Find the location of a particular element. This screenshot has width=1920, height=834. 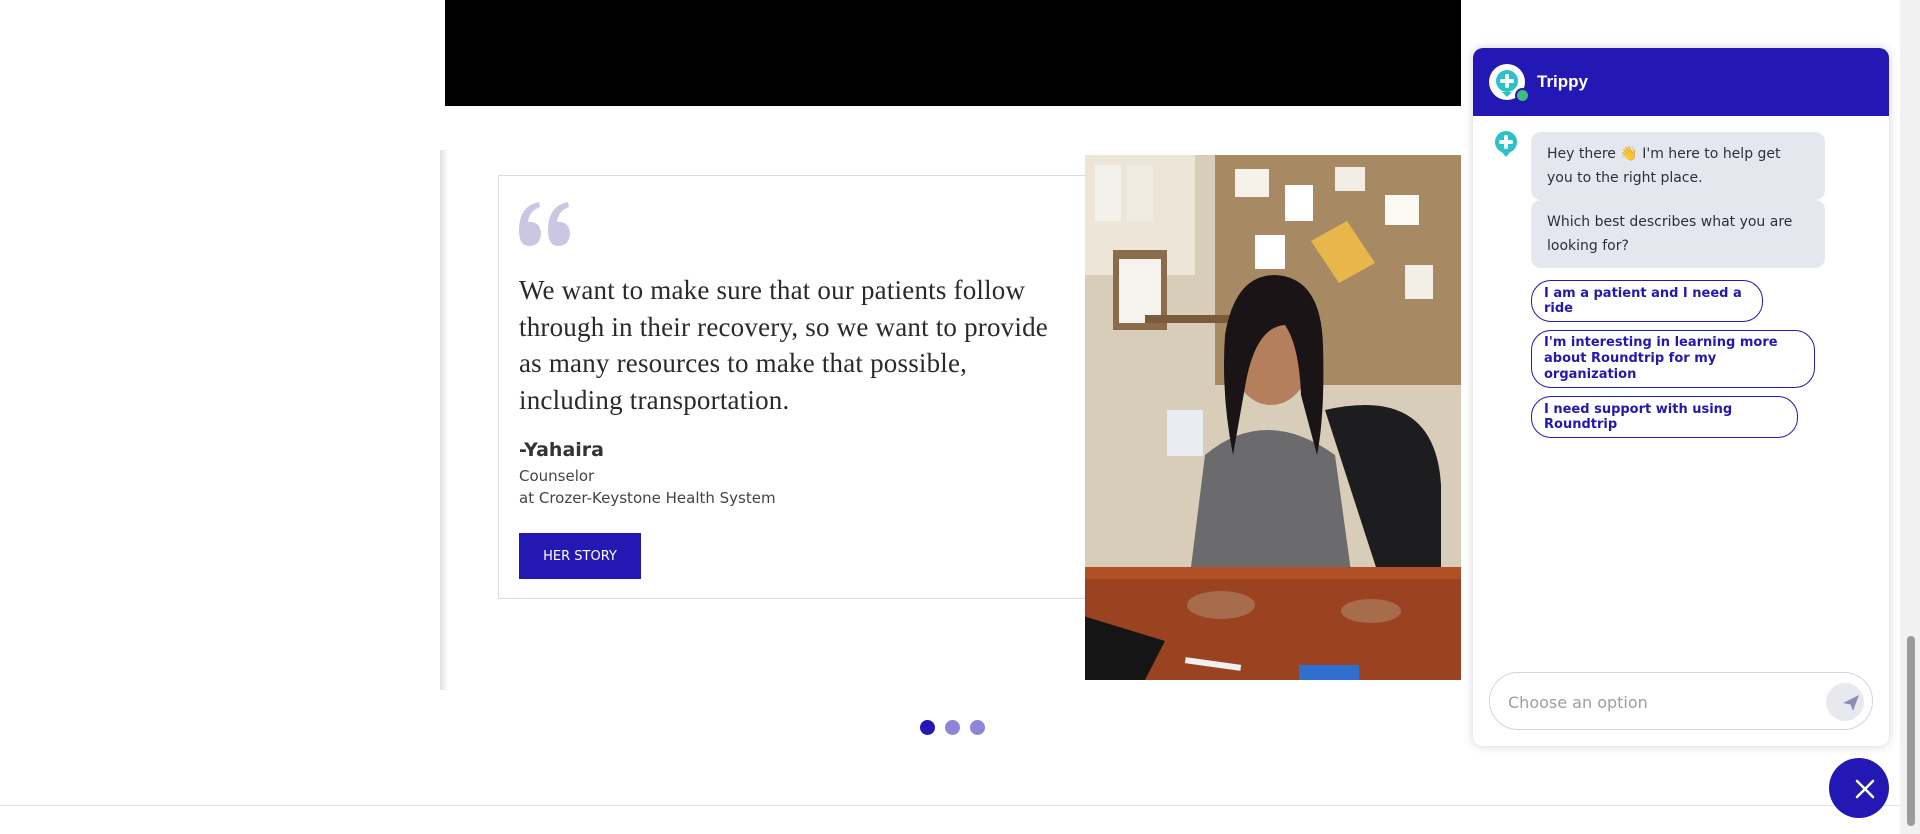

send-button is located at coordinates (1845, 702).